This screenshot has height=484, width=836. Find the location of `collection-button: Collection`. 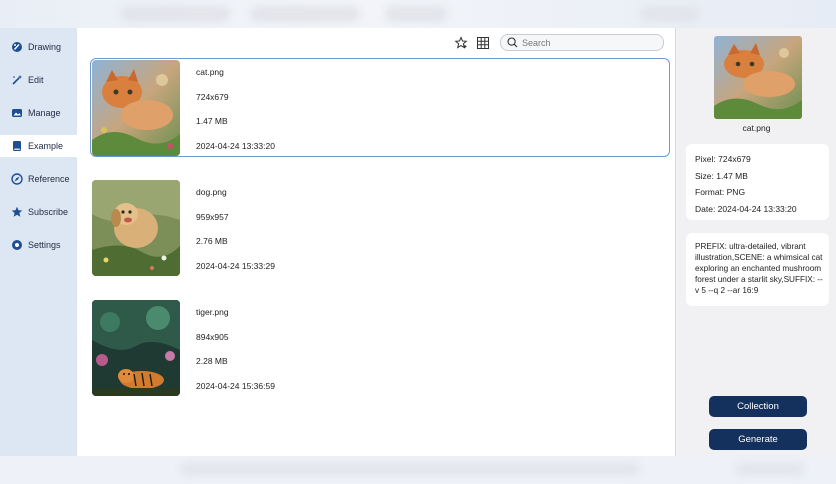

collection-button: Collection is located at coordinates (758, 406).